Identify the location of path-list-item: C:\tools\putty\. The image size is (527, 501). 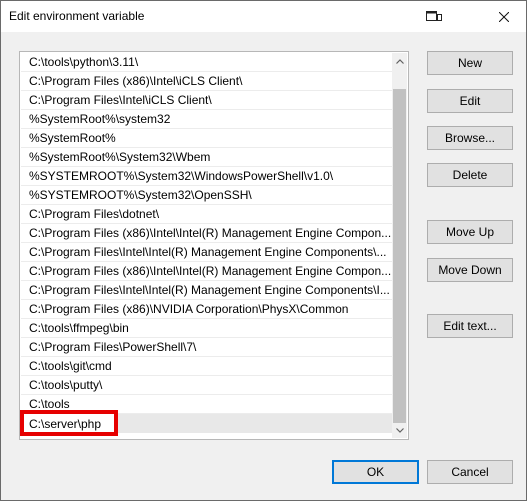
(207, 385).